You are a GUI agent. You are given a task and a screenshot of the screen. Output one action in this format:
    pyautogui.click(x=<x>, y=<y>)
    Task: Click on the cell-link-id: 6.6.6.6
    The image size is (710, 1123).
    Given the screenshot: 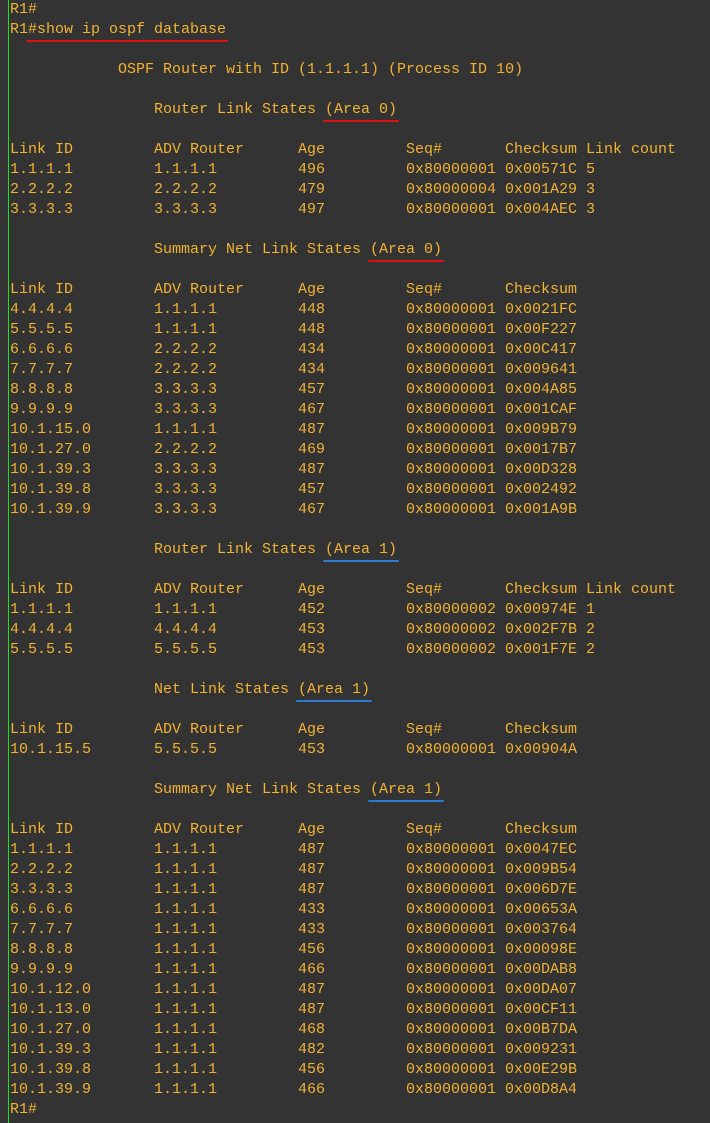 What is the action you would take?
    pyautogui.click(x=42, y=349)
    